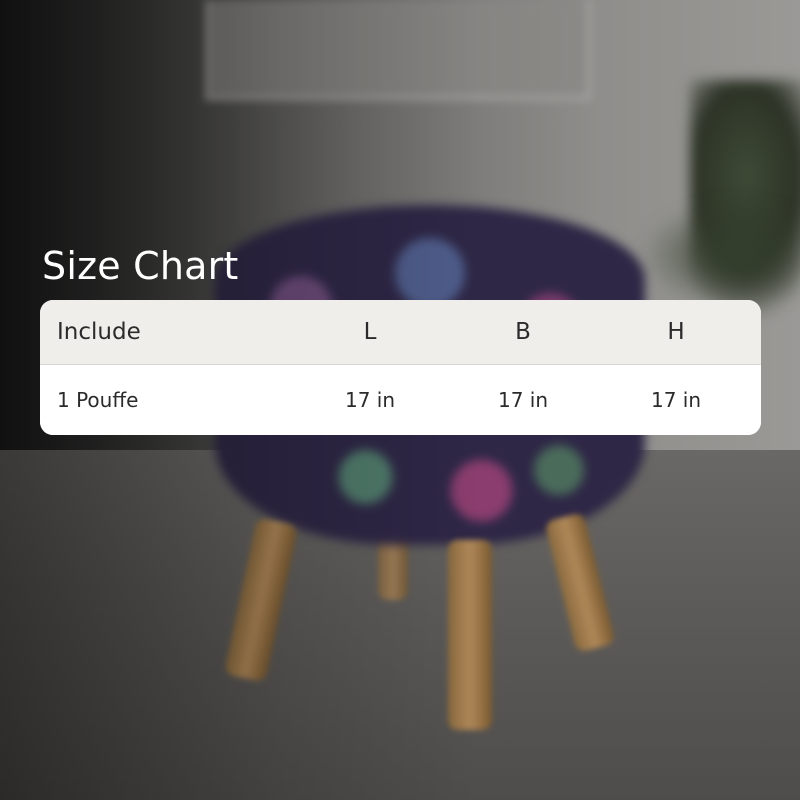 This screenshot has height=800, width=800. What do you see at coordinates (676, 332) in the screenshot?
I see `header-height: H` at bounding box center [676, 332].